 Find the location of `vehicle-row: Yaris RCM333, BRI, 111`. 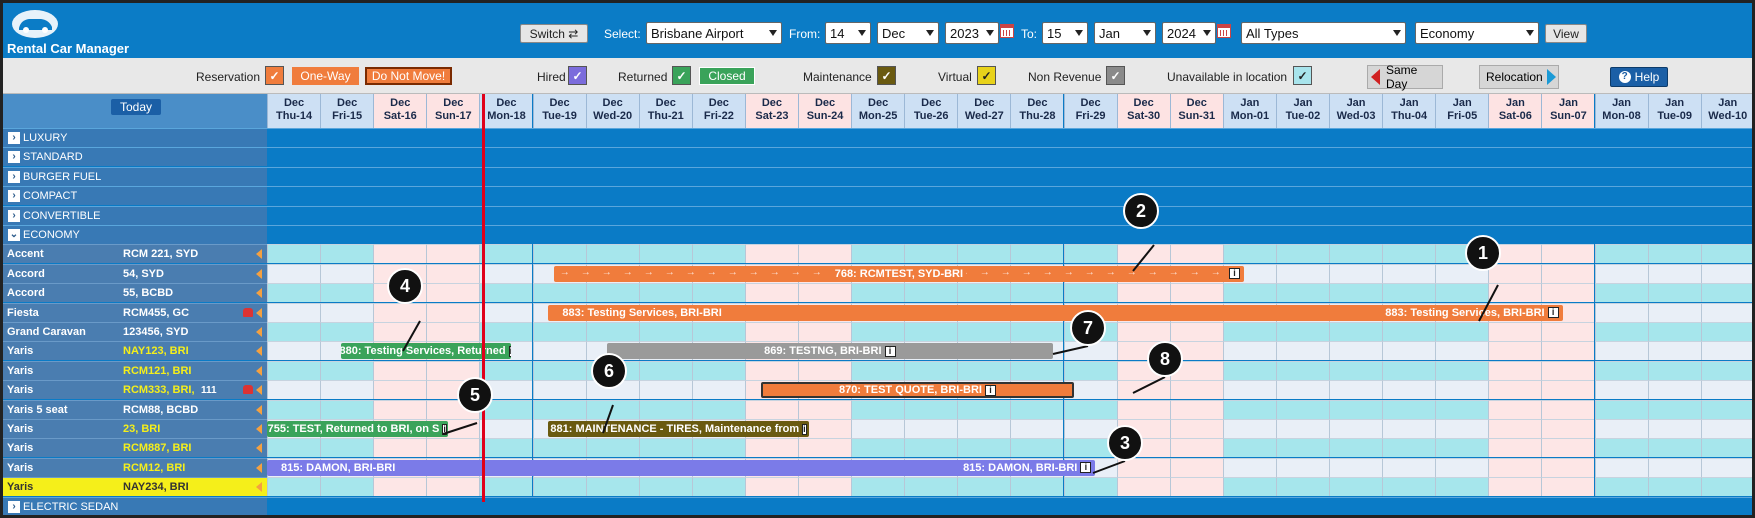

vehicle-row: Yaris RCM333, BRI, 111 is located at coordinates (135, 390).